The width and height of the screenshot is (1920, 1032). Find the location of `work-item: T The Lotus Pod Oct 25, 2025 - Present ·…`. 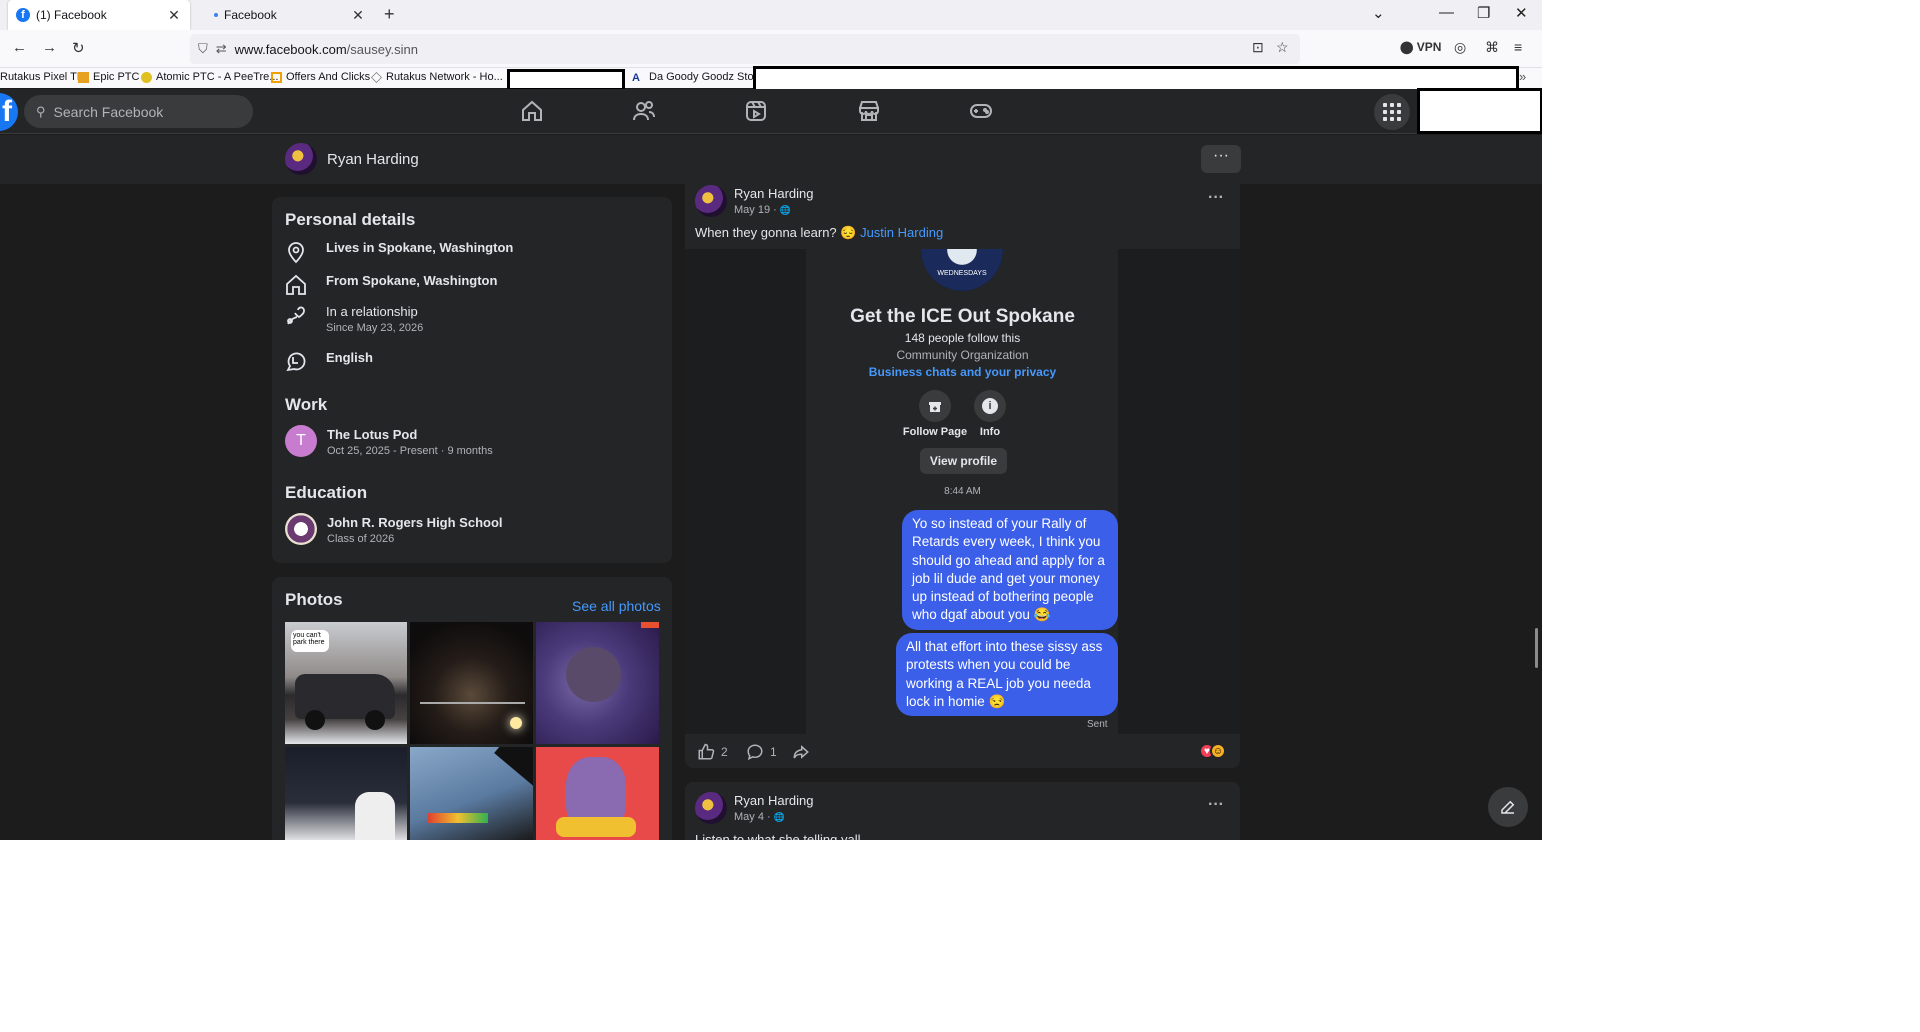

work-item: T The Lotus Pod Oct 25, 2025 - Present ·… is located at coordinates (389, 441).